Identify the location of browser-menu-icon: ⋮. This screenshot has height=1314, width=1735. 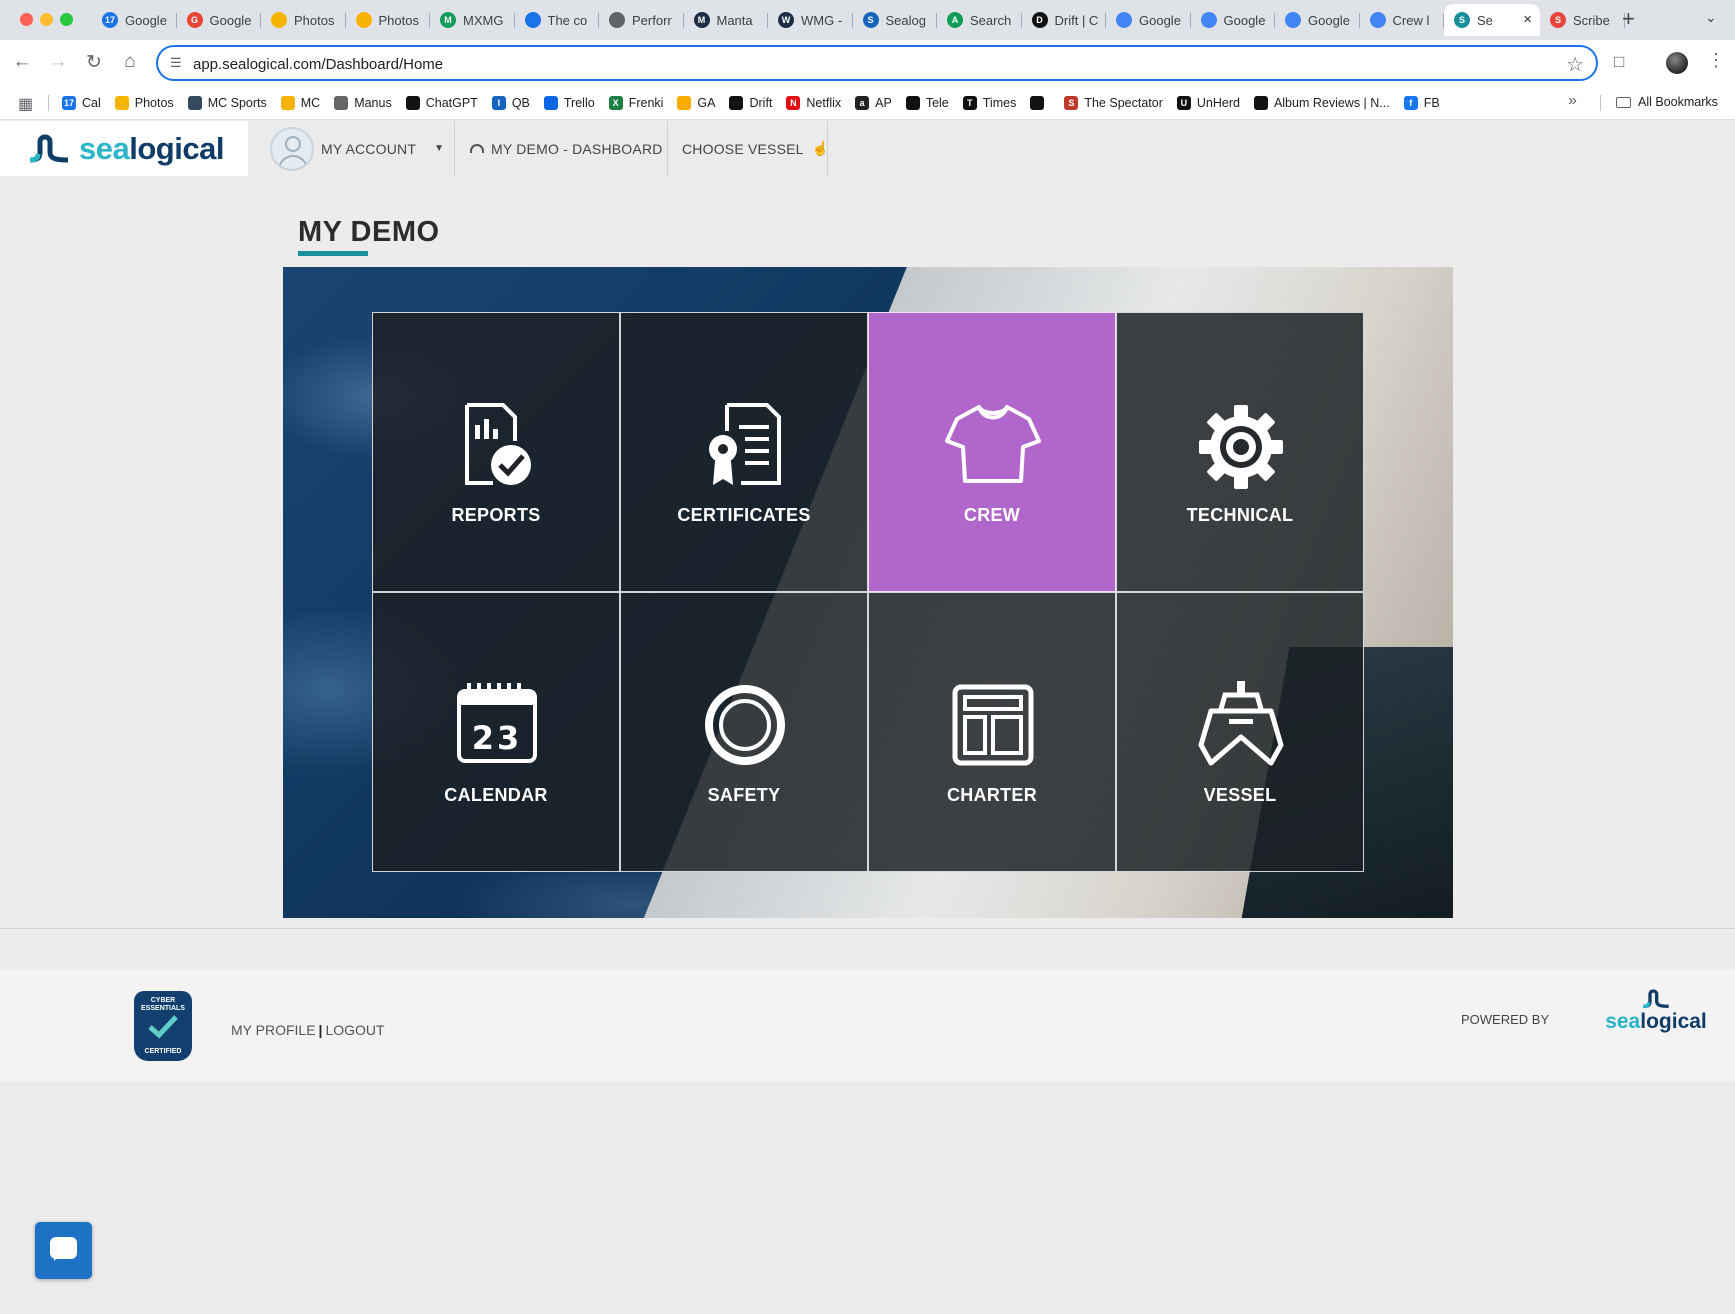
(1716, 60).